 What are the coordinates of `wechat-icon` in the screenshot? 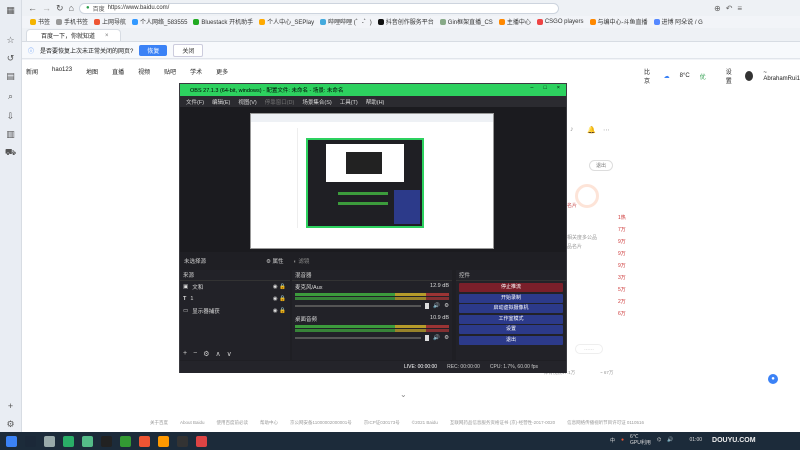 It's located at (68, 441).